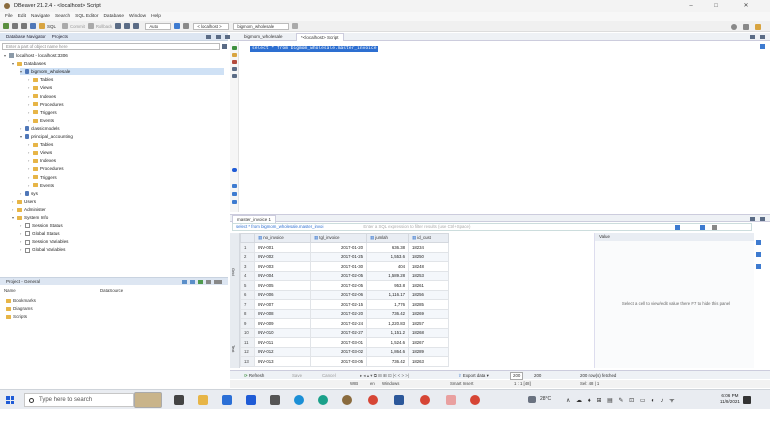 The width and height of the screenshot is (770, 433). What do you see at coordinates (122, 241) in the screenshot?
I see `tree-node: › Session Variables` at bounding box center [122, 241].